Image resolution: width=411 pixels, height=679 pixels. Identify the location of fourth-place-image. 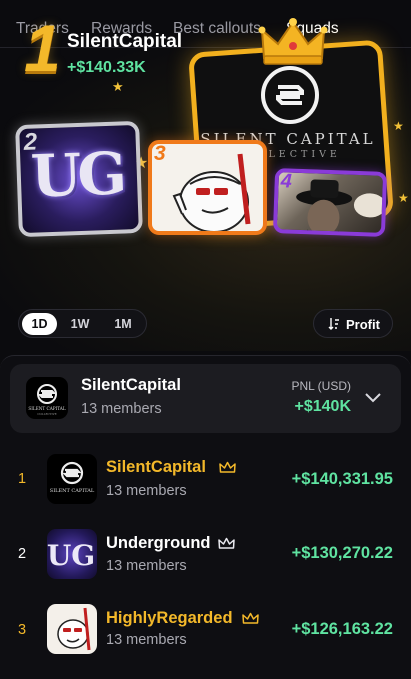
(341, 208).